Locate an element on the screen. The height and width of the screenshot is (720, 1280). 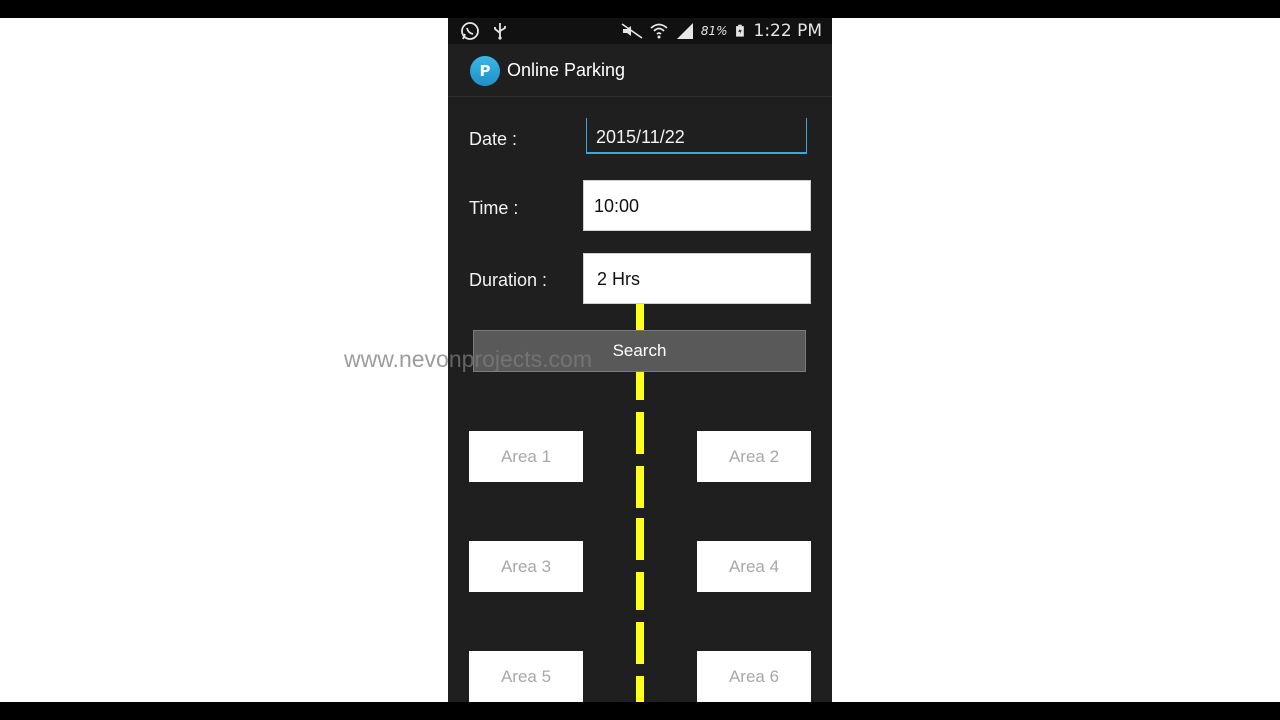
duration-value: 2 Hrs is located at coordinates (619, 279).